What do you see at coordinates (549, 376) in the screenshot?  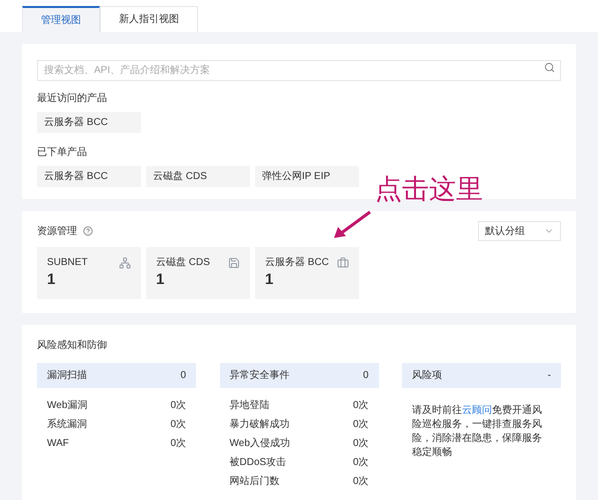 I see `category-count: -` at bounding box center [549, 376].